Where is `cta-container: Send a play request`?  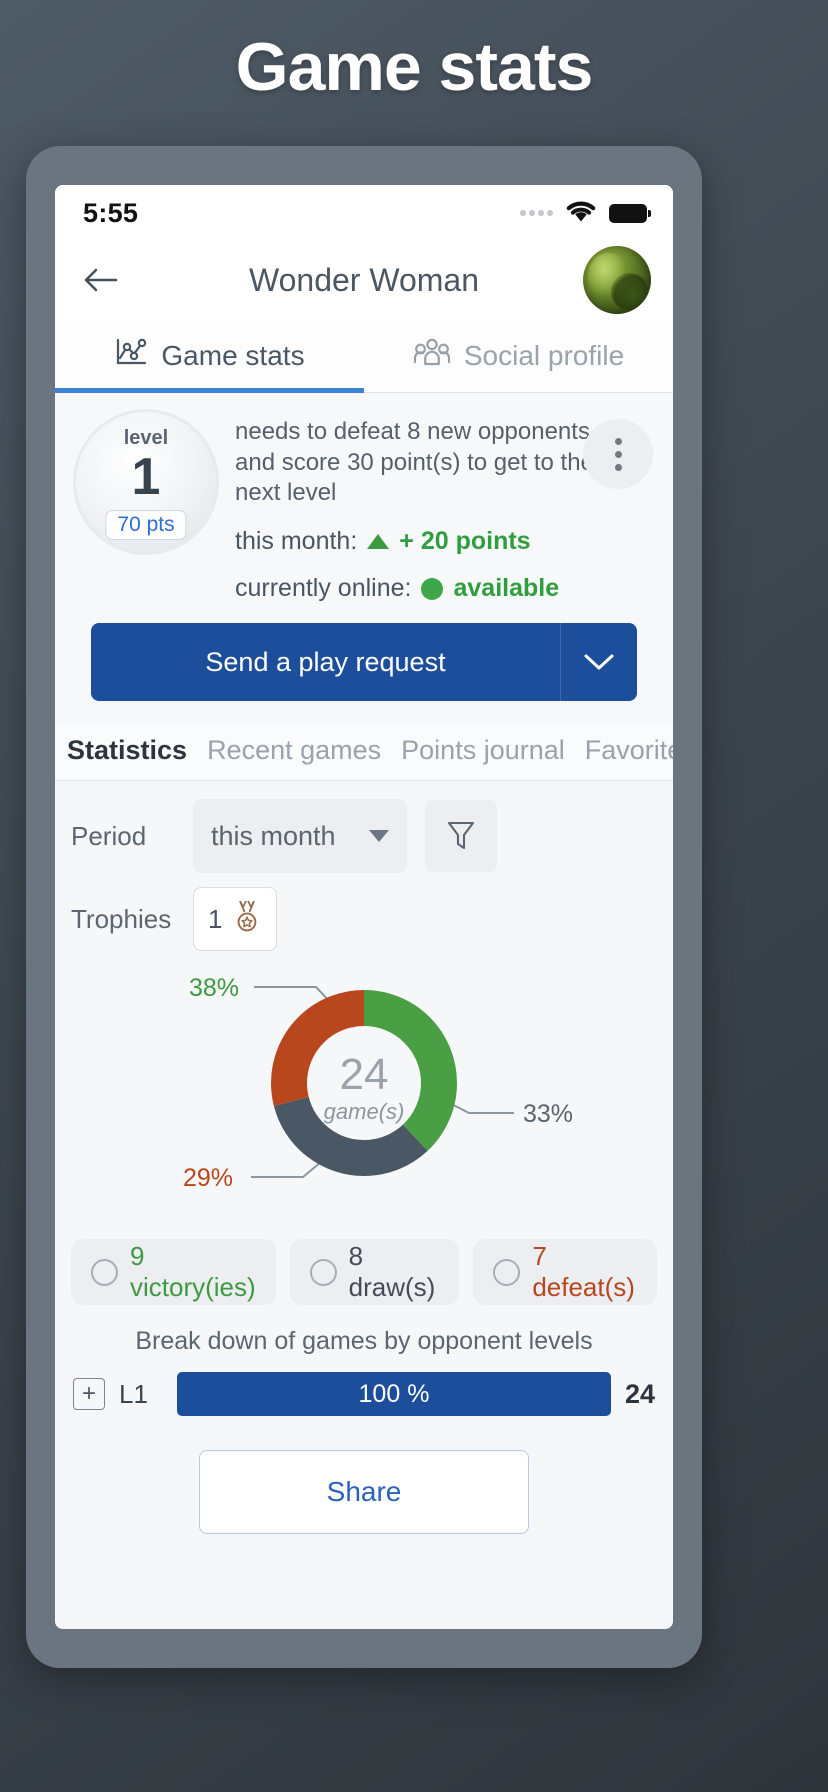 cta-container: Send a play request is located at coordinates (364, 666).